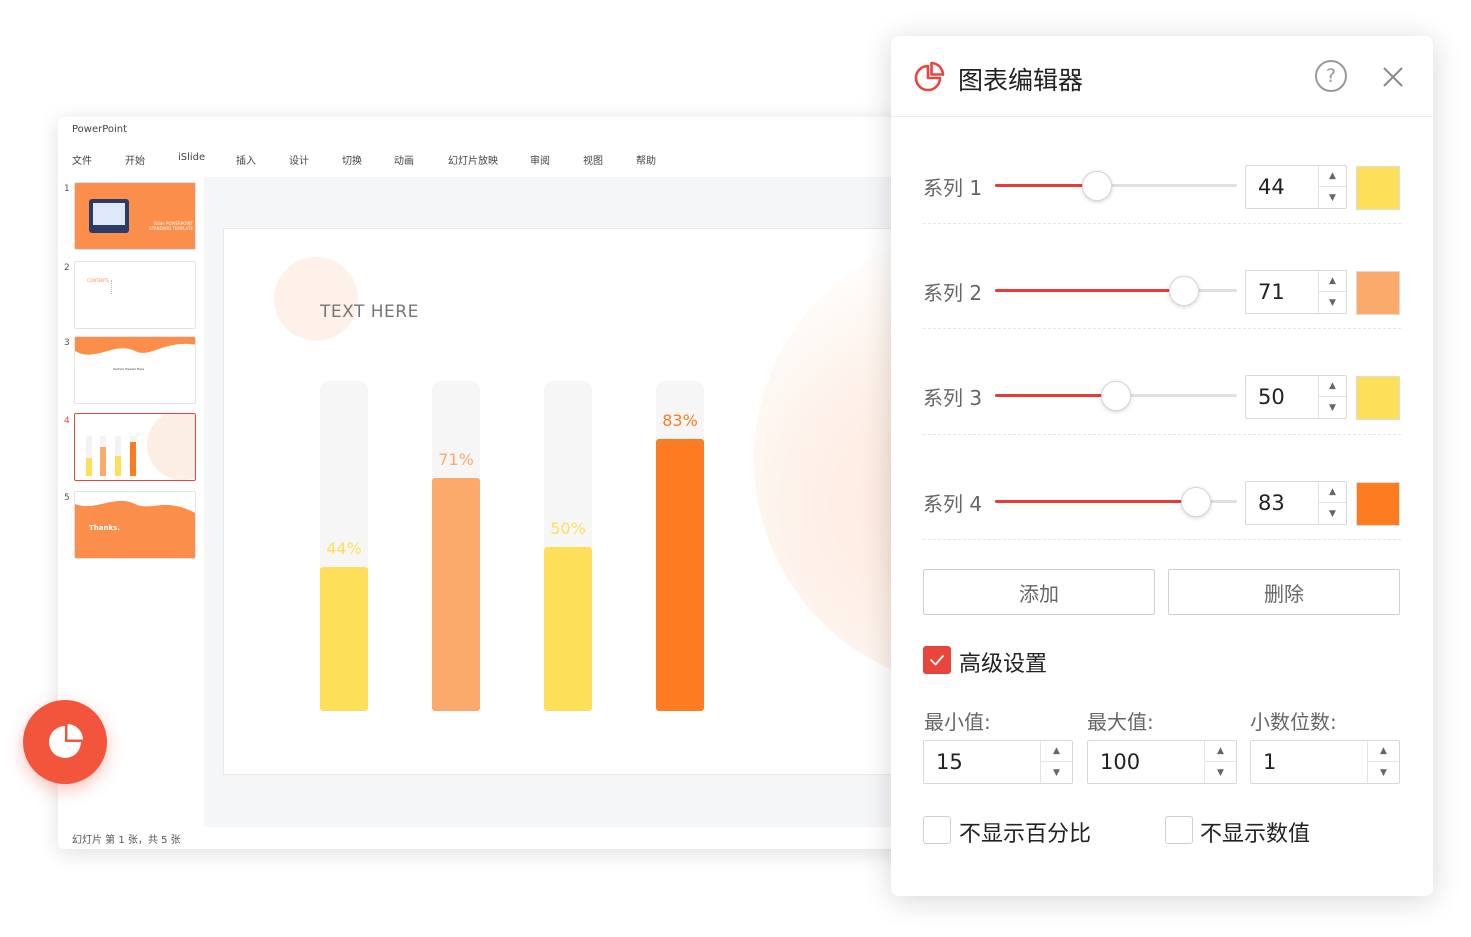 This screenshot has height=937, width=1471. Describe the element at coordinates (1003, 664) in the screenshot. I see `advanced-settings-label: 高级设置` at that location.